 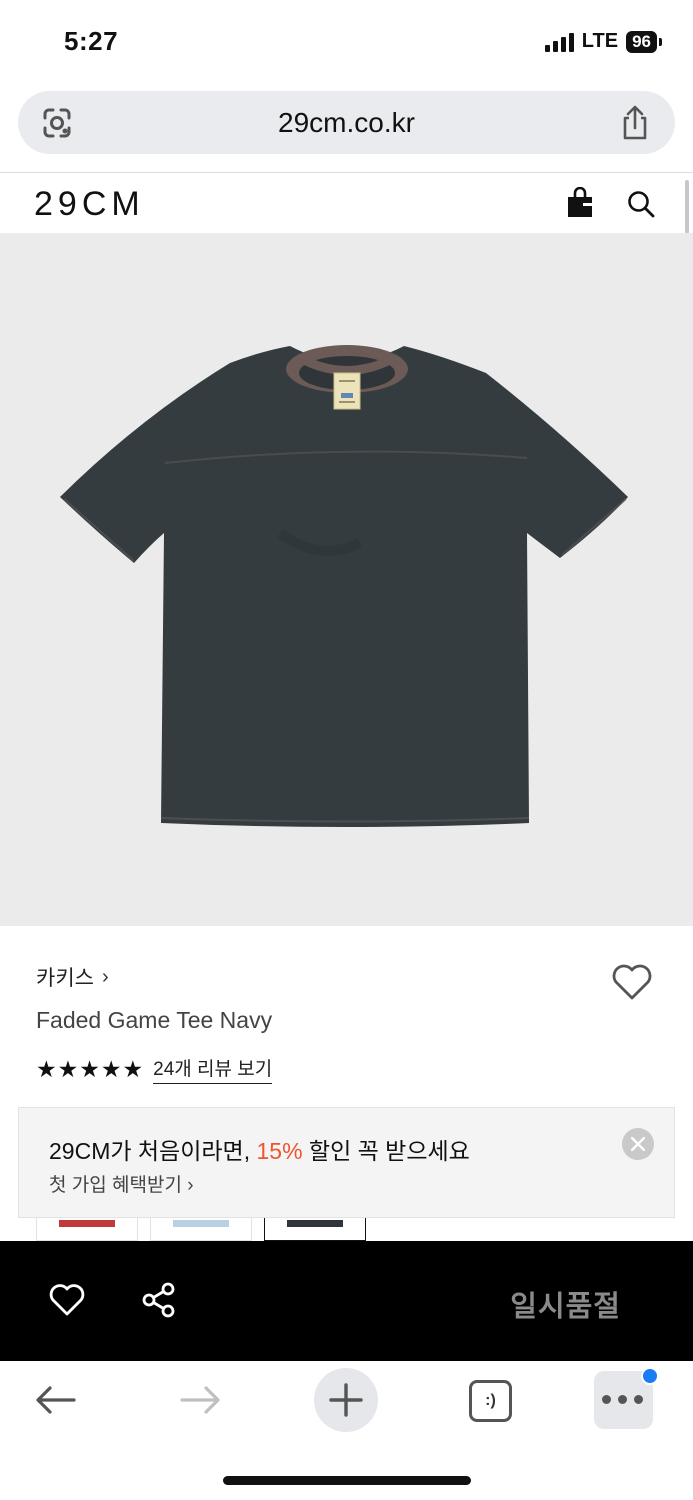 I want to click on search-icon, so click(x=641, y=204).